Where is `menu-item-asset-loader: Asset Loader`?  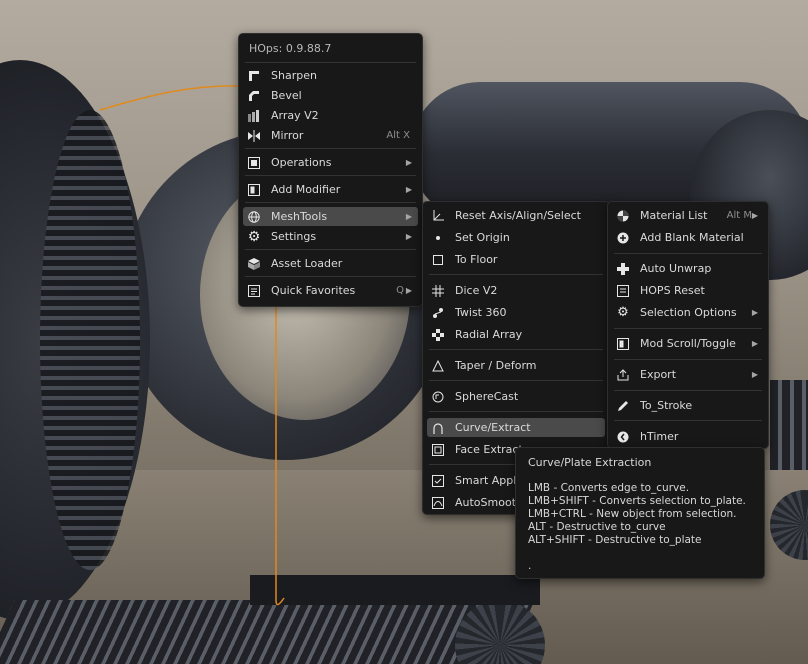
menu-item-asset-loader: Asset Loader is located at coordinates (330, 263).